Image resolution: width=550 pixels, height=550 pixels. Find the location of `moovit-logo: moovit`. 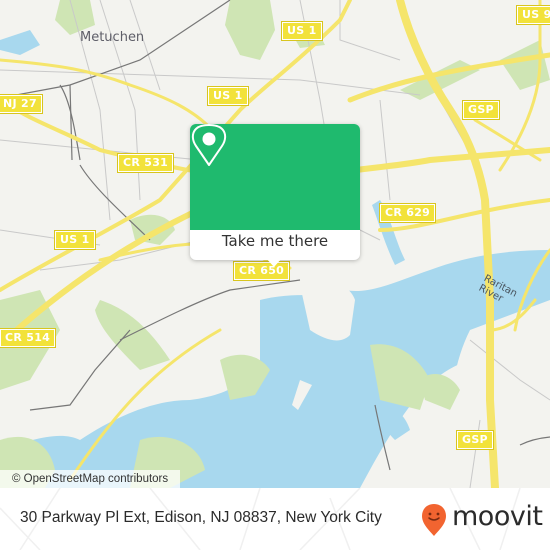

moovit-logo: moovit is located at coordinates (481, 519).